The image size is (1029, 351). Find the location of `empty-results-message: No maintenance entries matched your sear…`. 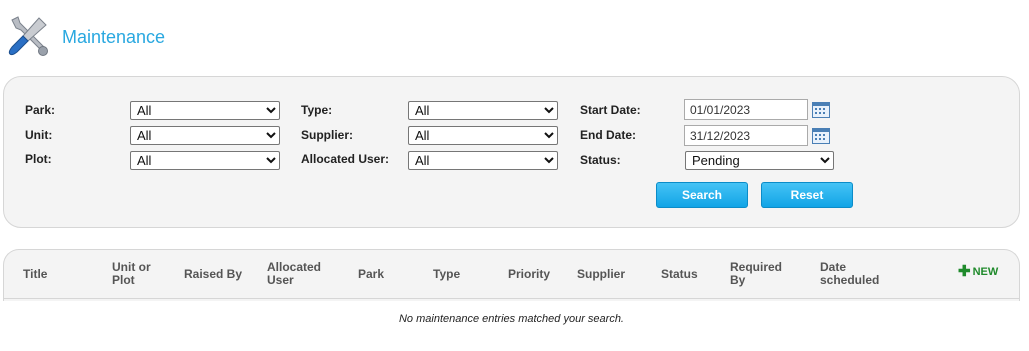

empty-results-message: No maintenance entries matched your sear… is located at coordinates (511, 319).